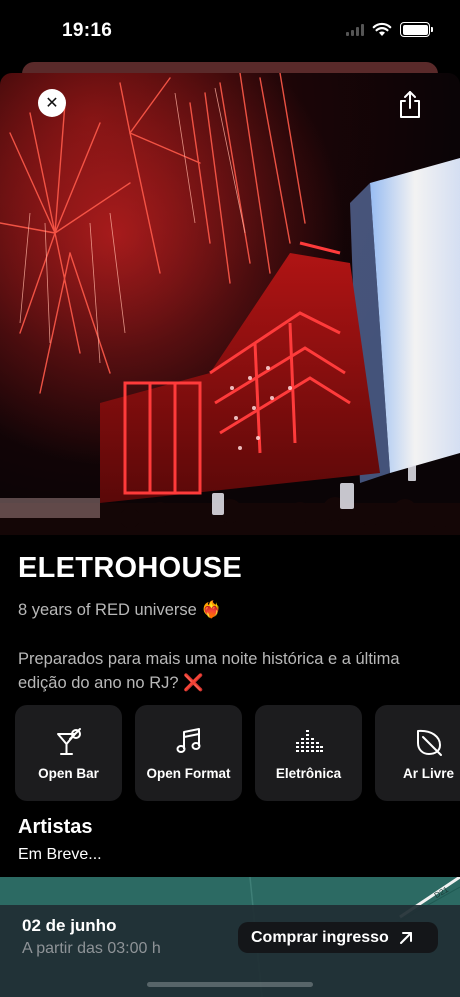 Image resolution: width=460 pixels, height=997 pixels. Describe the element at coordinates (68, 741) in the screenshot. I see `cocktail-icon` at that location.